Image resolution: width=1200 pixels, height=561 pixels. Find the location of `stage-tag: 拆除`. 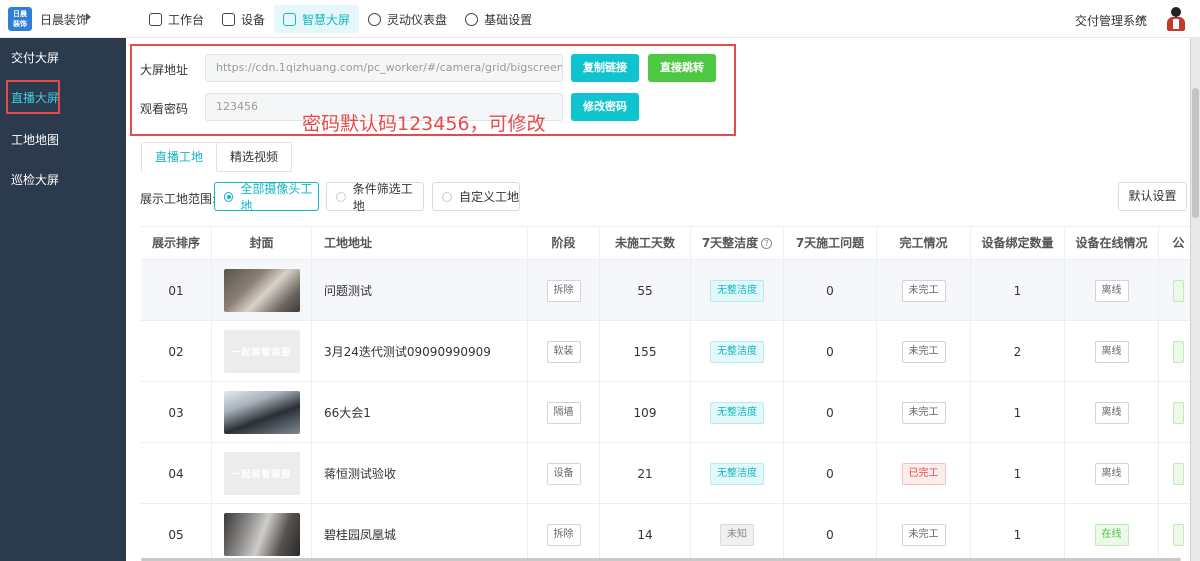

stage-tag: 拆除 is located at coordinates (563, 290).